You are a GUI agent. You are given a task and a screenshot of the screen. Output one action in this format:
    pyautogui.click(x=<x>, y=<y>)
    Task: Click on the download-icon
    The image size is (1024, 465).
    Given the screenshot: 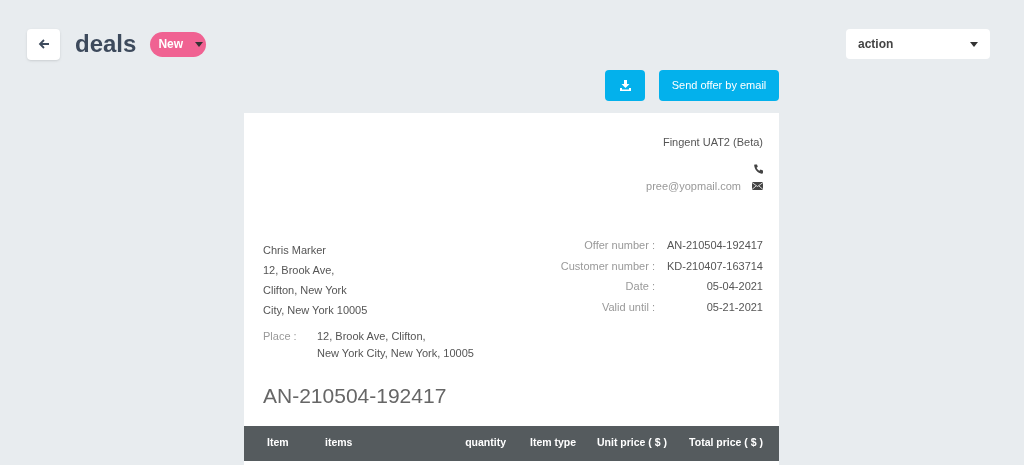 What is the action you would take?
    pyautogui.click(x=625, y=85)
    